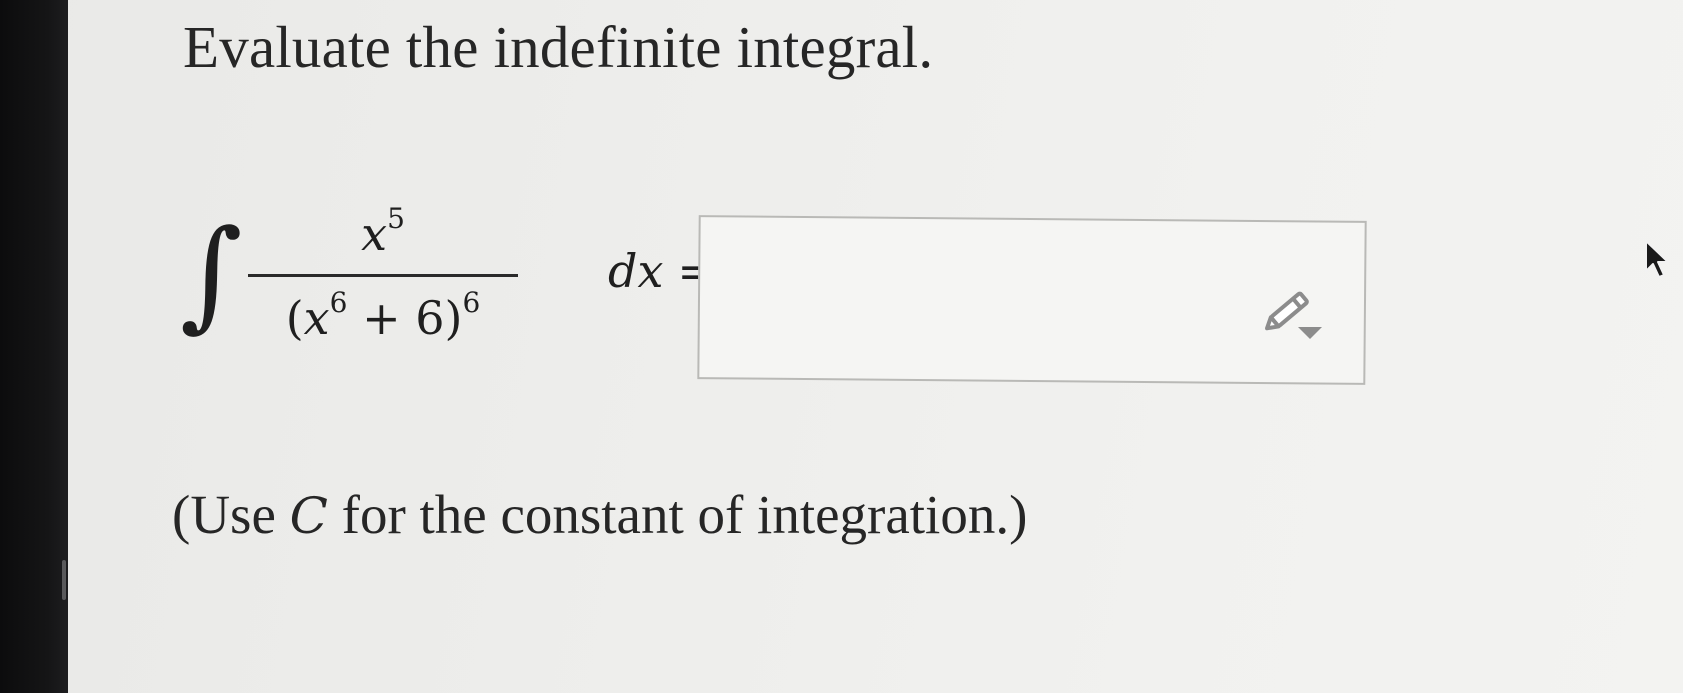 This screenshot has width=1683, height=693. What do you see at coordinates (316, 318) in the screenshot?
I see `denominator-base: x` at bounding box center [316, 318].